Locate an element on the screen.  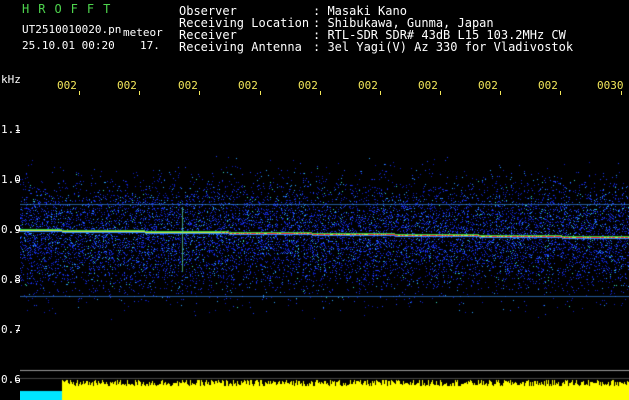
event-tag-label: meteor is located at coordinates (143, 32).